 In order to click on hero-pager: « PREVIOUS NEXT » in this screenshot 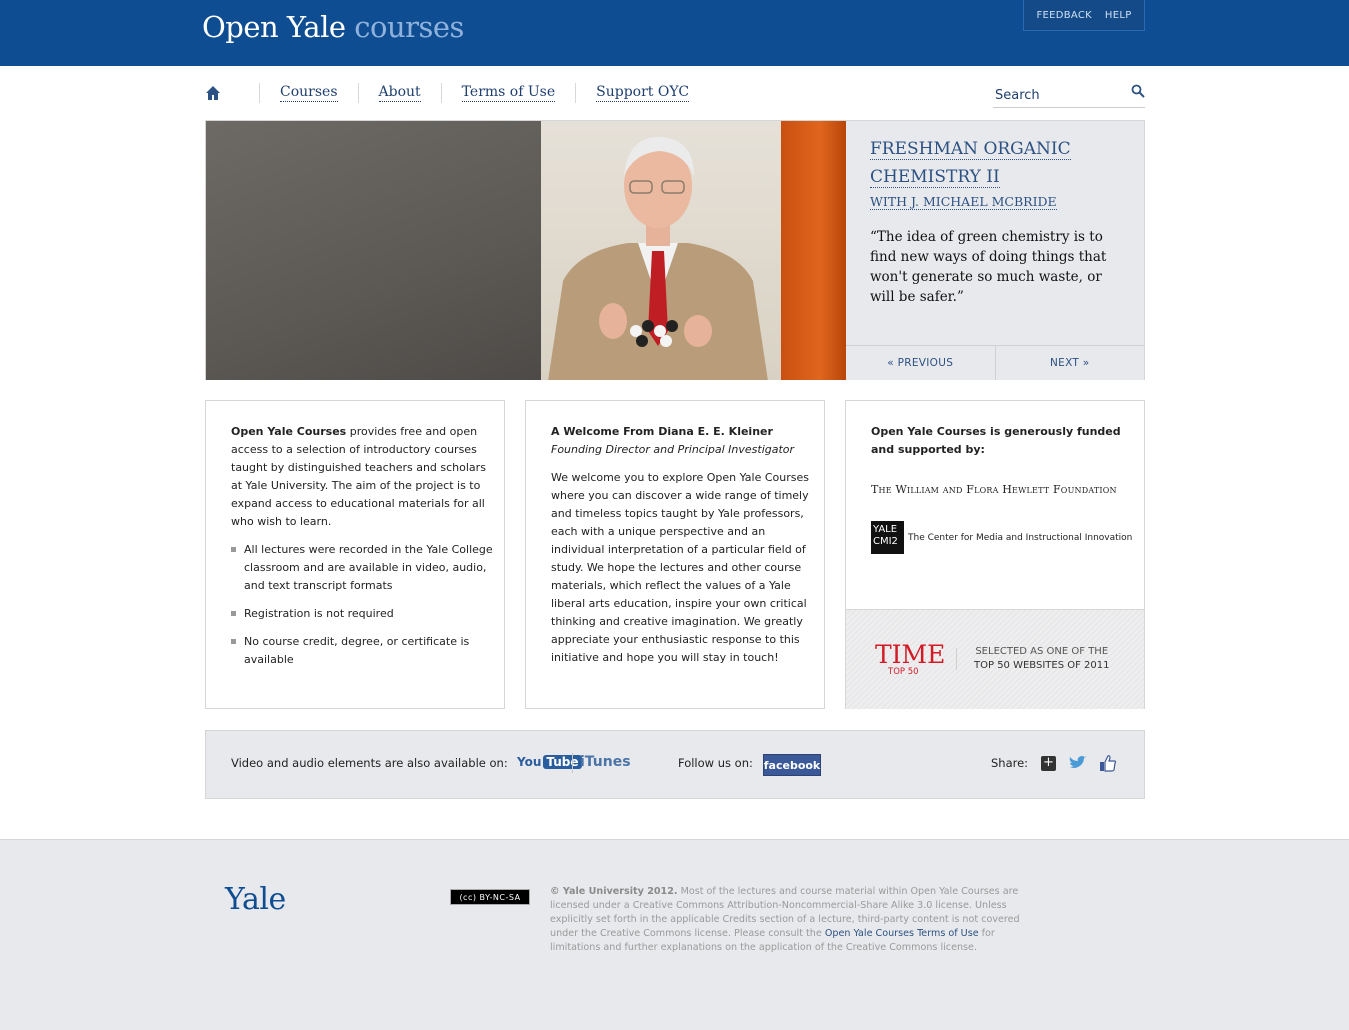, I will do `click(995, 362)`.